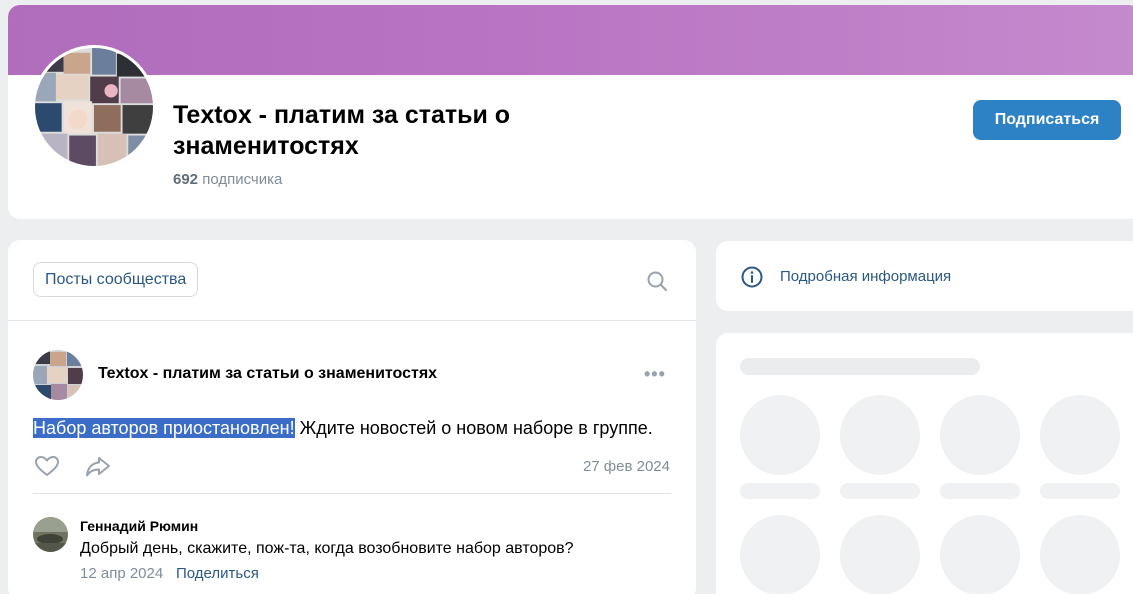  I want to click on avatar-collage-image, so click(94, 107).